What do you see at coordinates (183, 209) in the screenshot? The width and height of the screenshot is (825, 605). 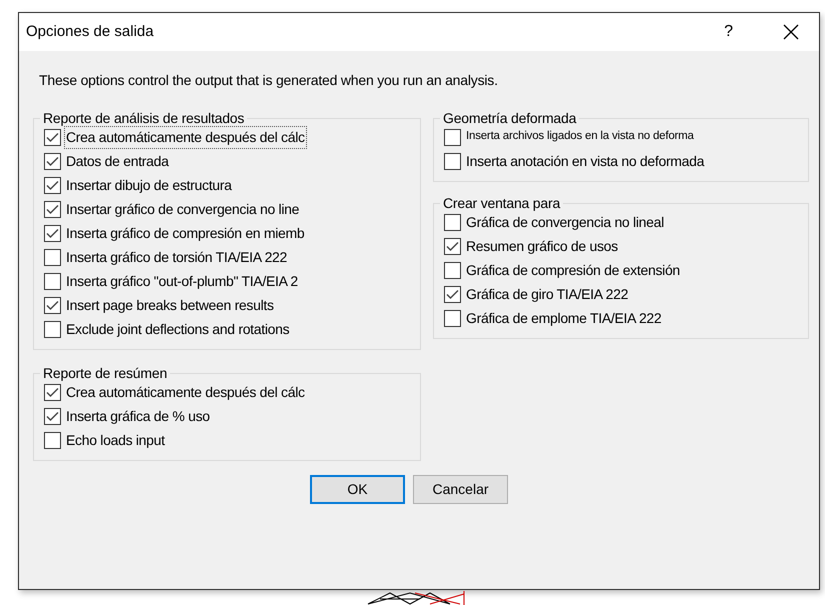 I see `checkbox-label: Insertar gráfico de convergencia no line` at bounding box center [183, 209].